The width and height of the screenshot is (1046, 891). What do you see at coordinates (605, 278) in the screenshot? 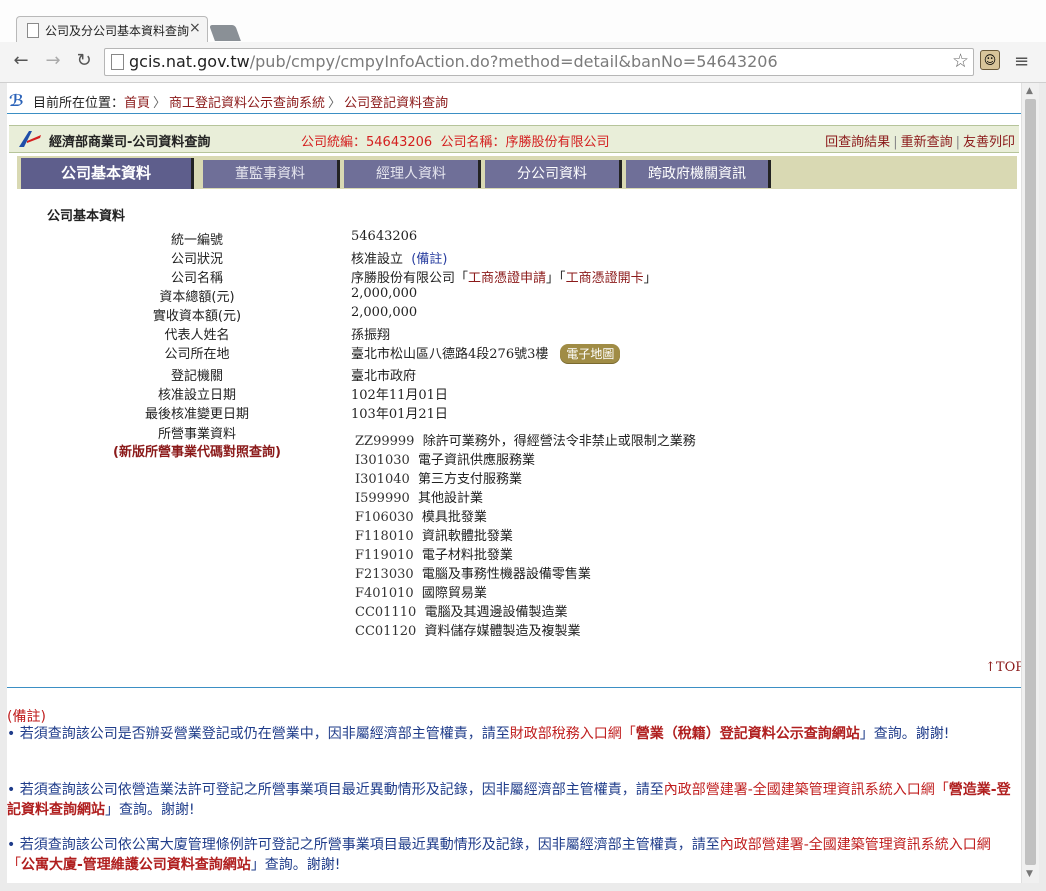
I see `cert-activate-link: 工商憑證開卡` at bounding box center [605, 278].